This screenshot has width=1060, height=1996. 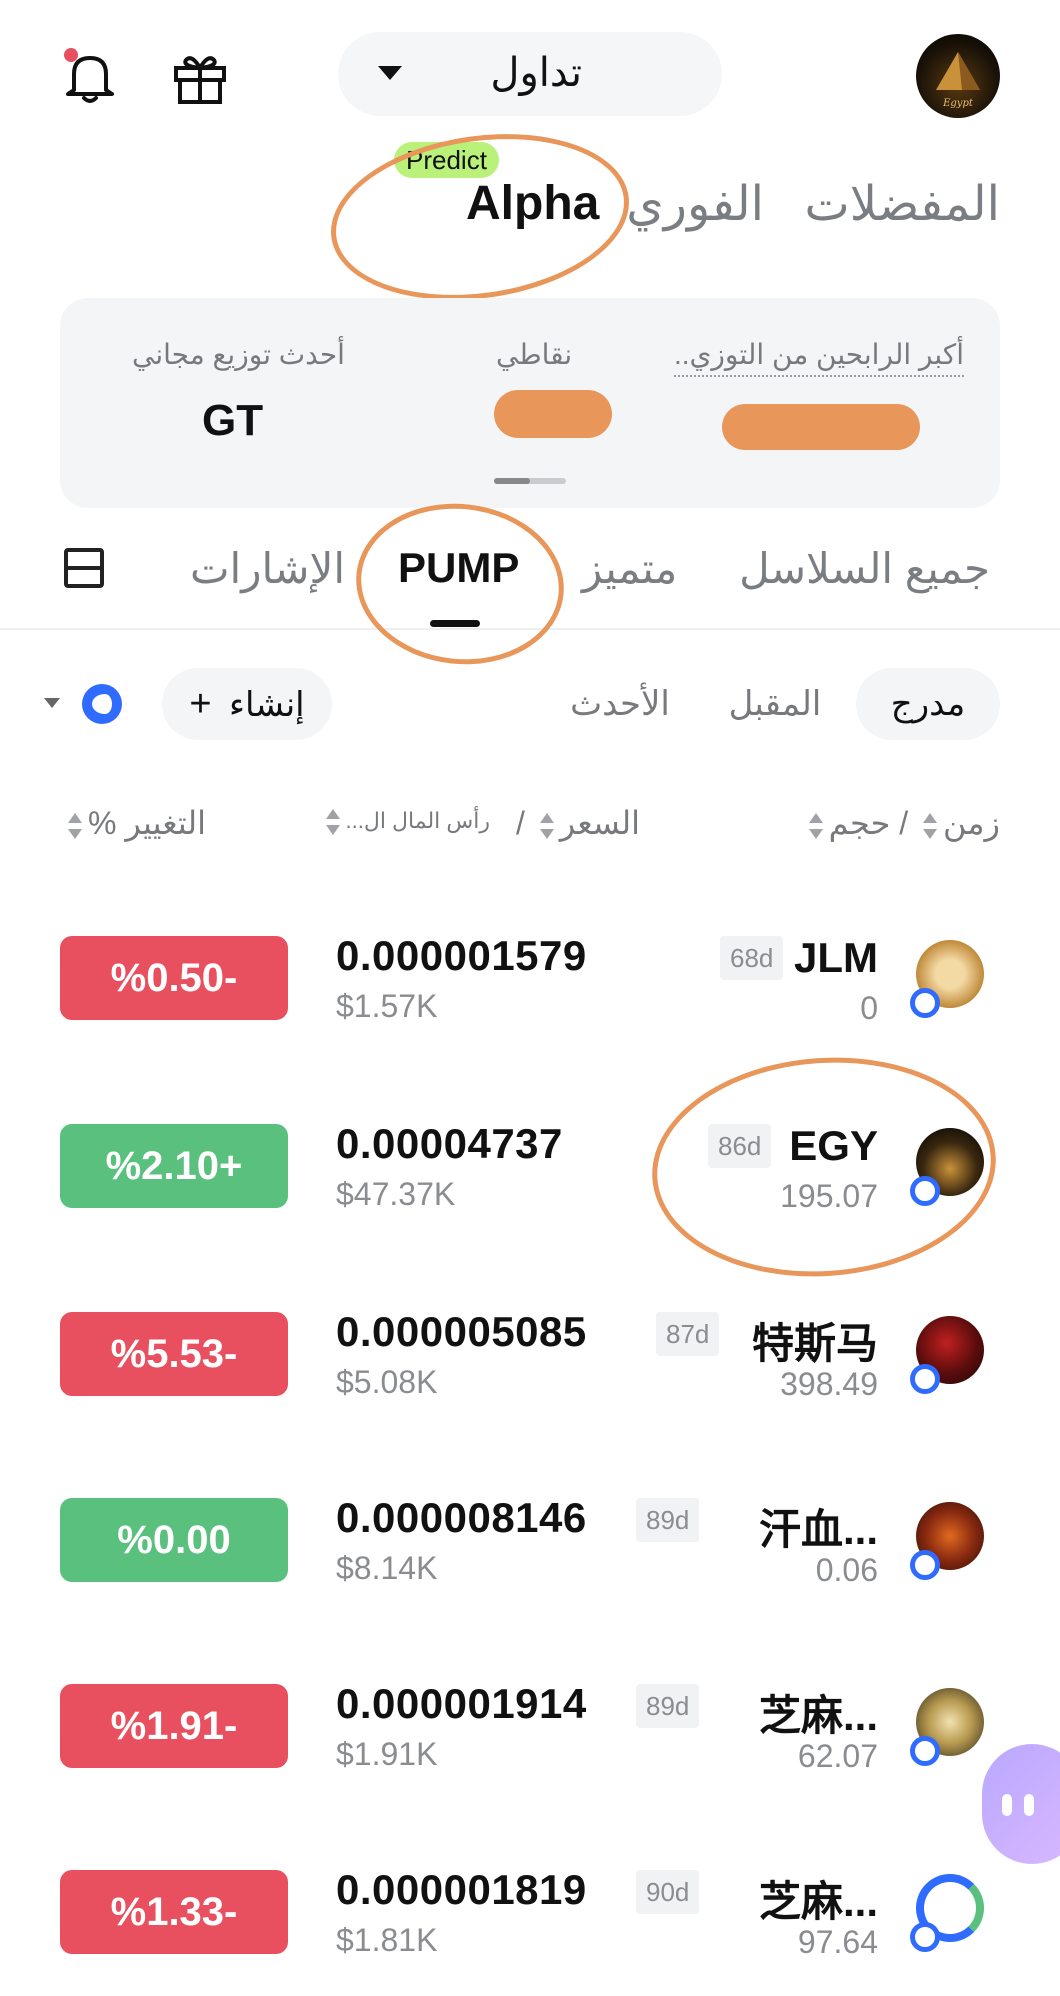 What do you see at coordinates (530, 1559) in the screenshot?
I see `token-row: %0.00 0.000008146 $8.14K 89d 汗血... 0.06` at bounding box center [530, 1559].